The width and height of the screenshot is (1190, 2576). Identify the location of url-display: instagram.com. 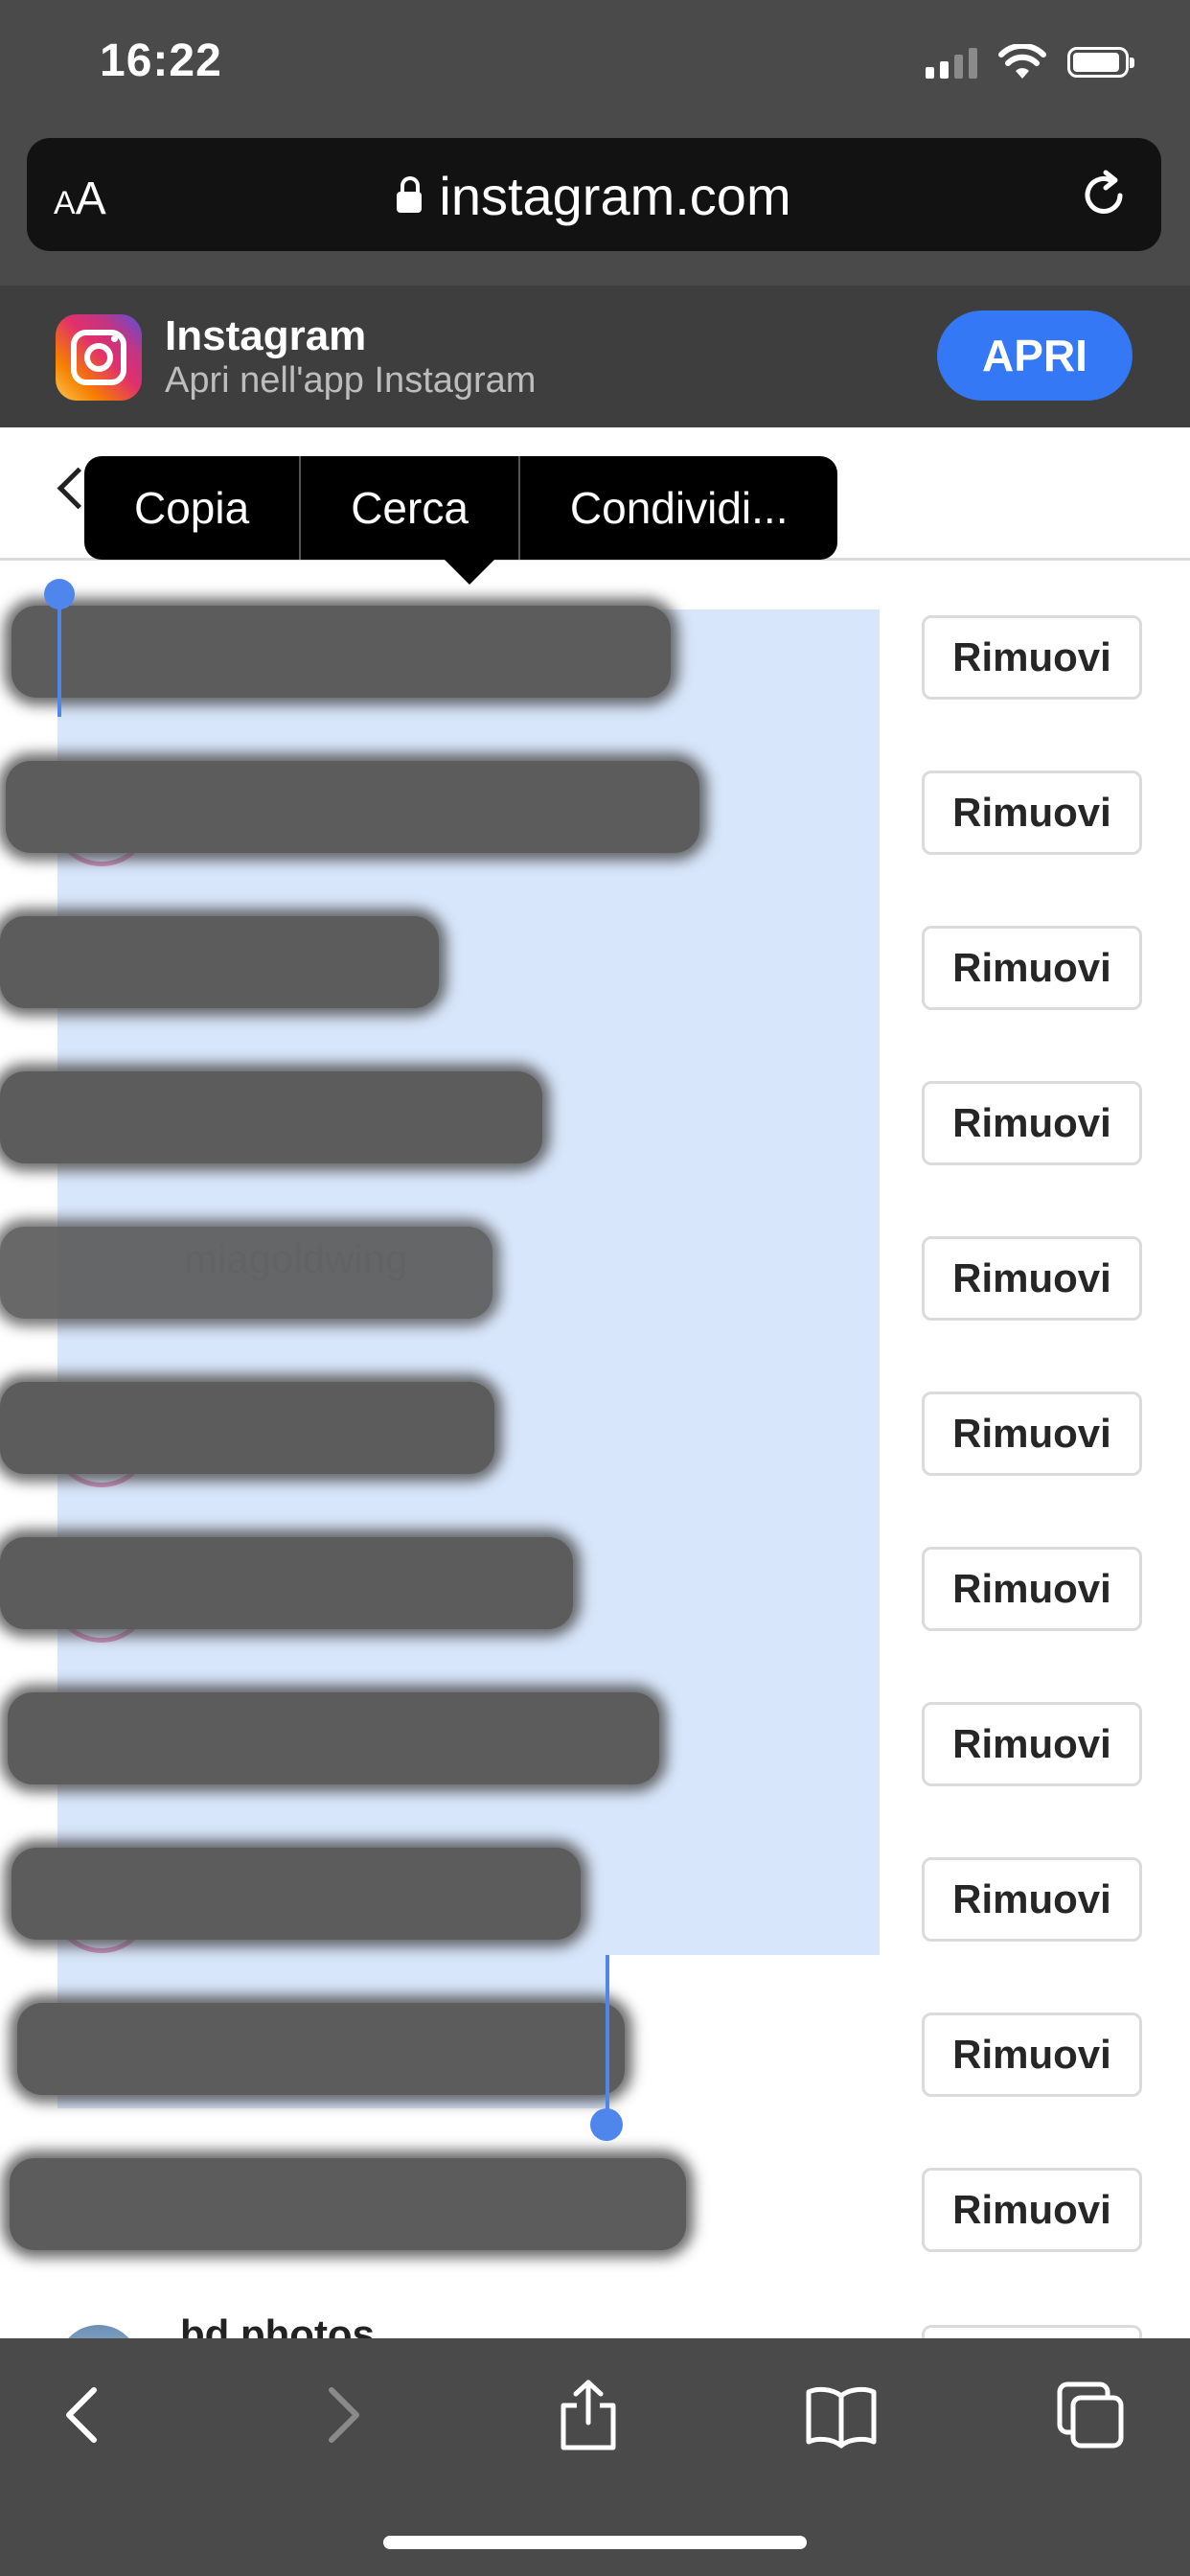
(594, 196).